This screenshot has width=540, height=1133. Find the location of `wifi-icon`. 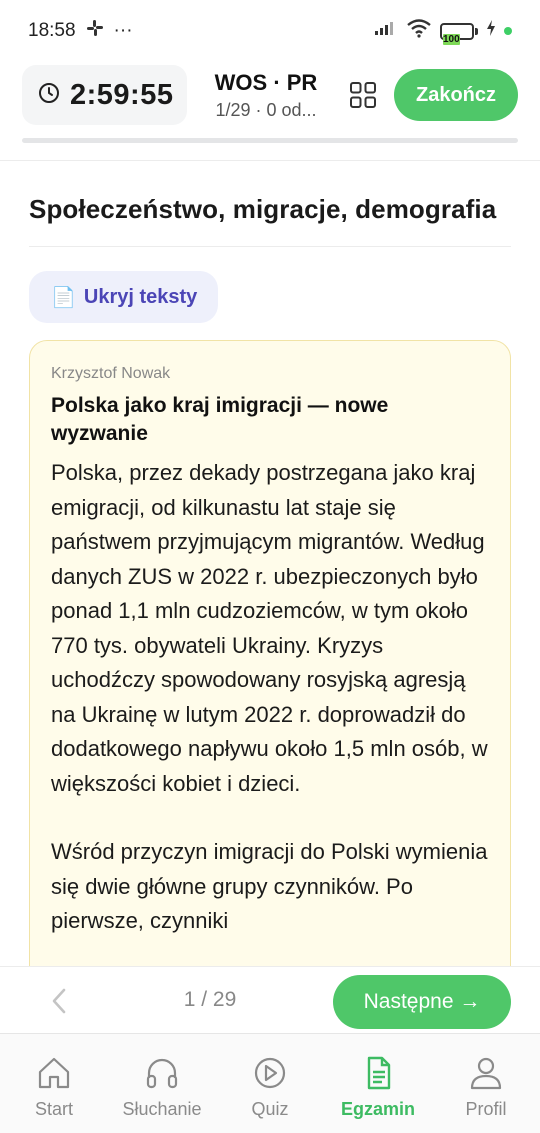

wifi-icon is located at coordinates (419, 31).